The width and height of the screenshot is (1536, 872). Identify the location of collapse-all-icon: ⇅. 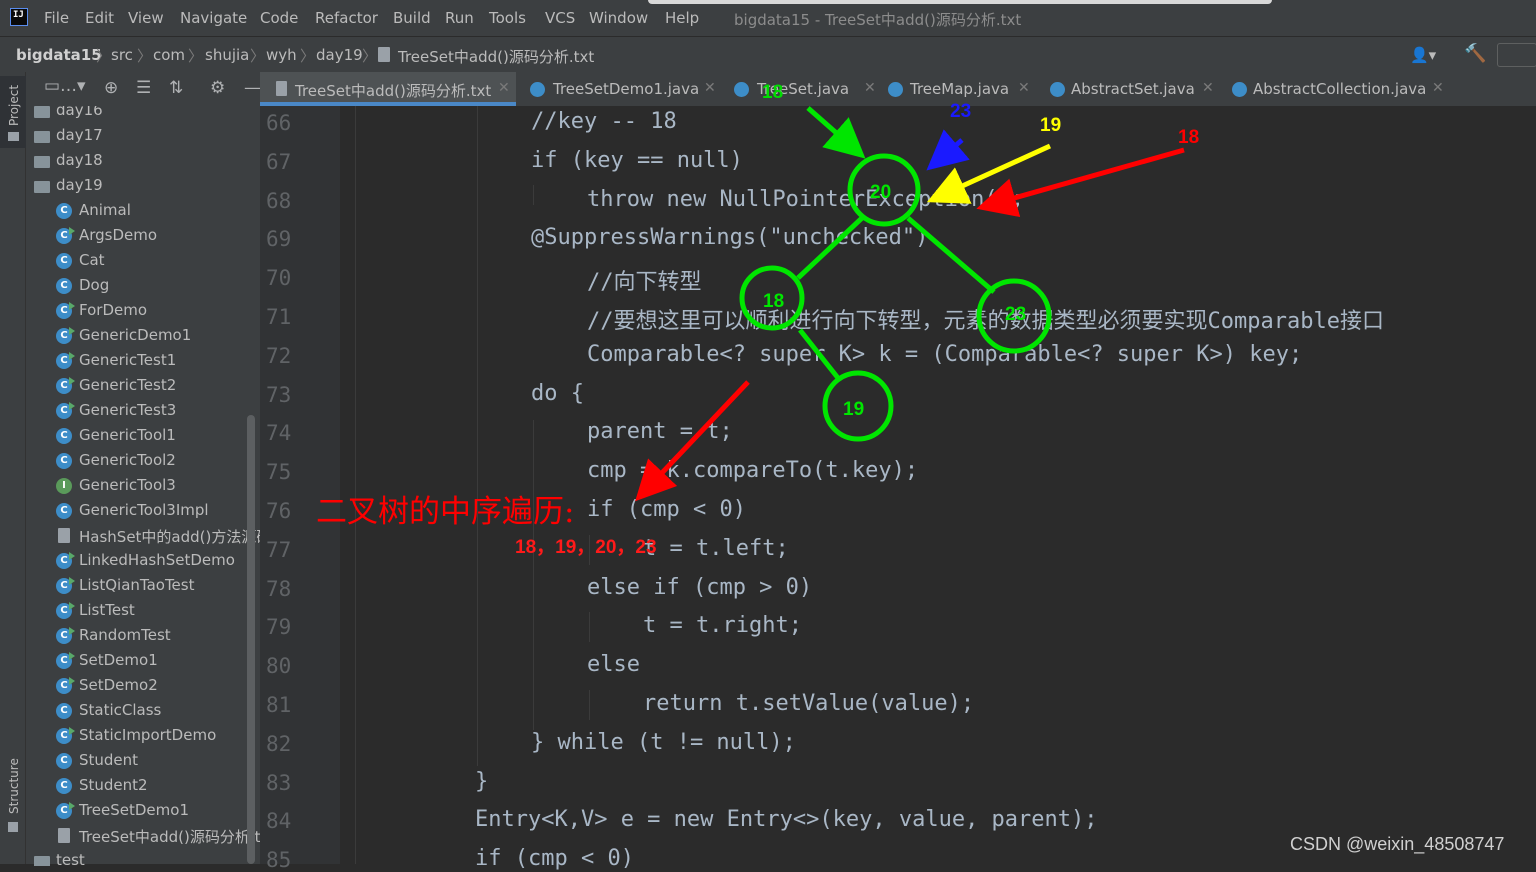
(176, 88).